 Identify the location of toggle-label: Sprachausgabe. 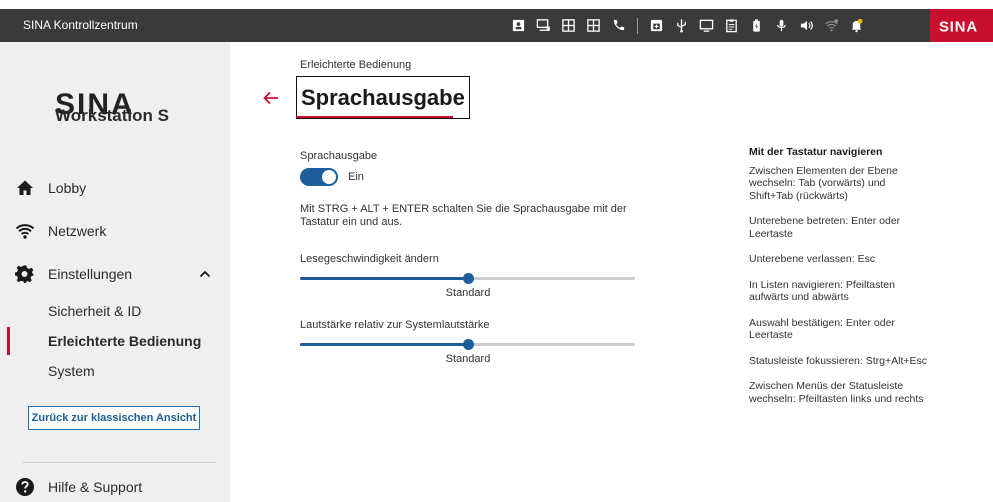
(339, 156).